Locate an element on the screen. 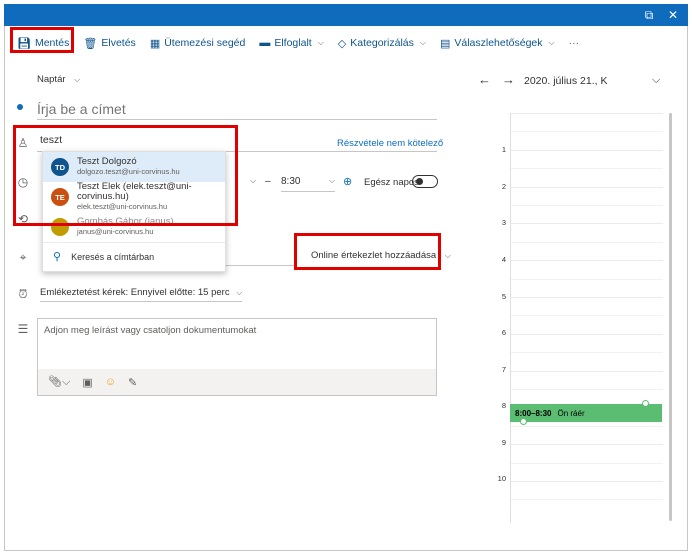  resize-handle-top is located at coordinates (645, 403).